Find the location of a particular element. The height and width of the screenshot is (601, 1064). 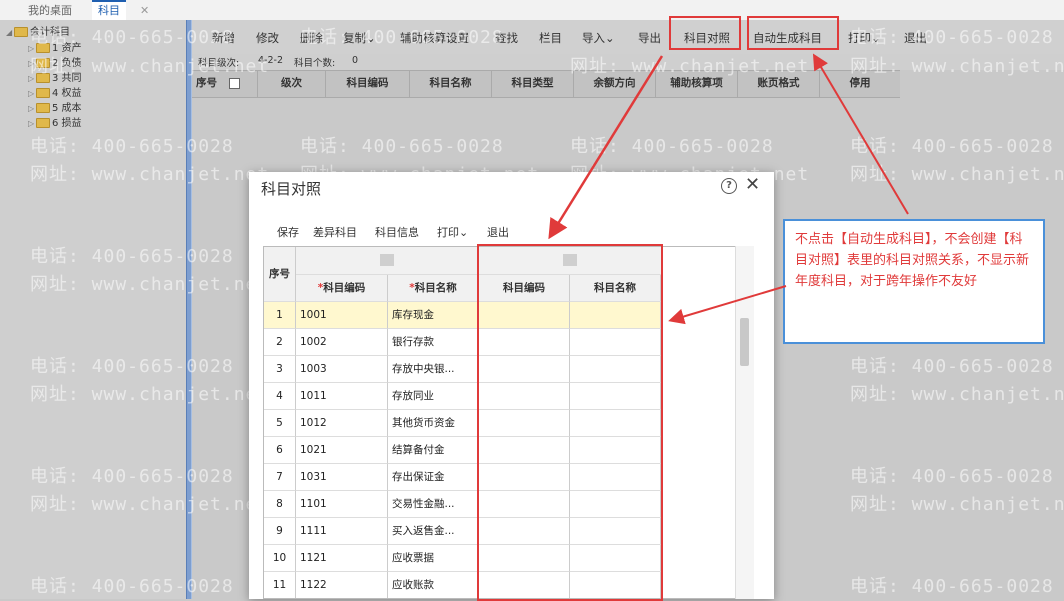

col-seq-header: 序号 is located at coordinates (280, 274).